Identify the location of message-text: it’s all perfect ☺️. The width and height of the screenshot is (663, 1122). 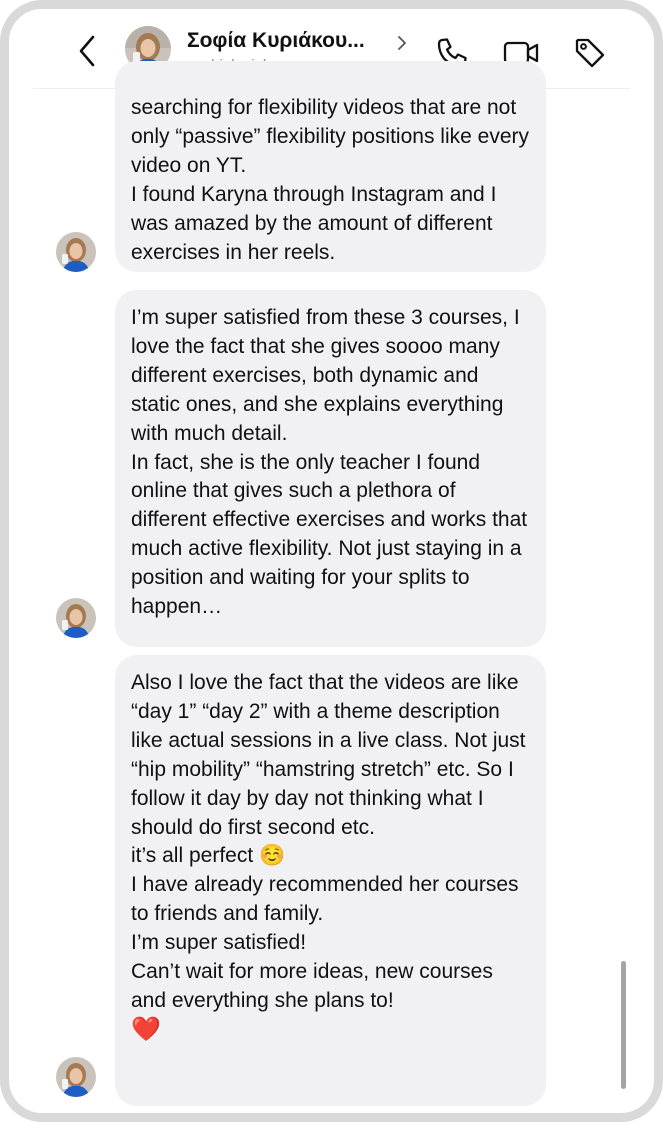
(208, 856).